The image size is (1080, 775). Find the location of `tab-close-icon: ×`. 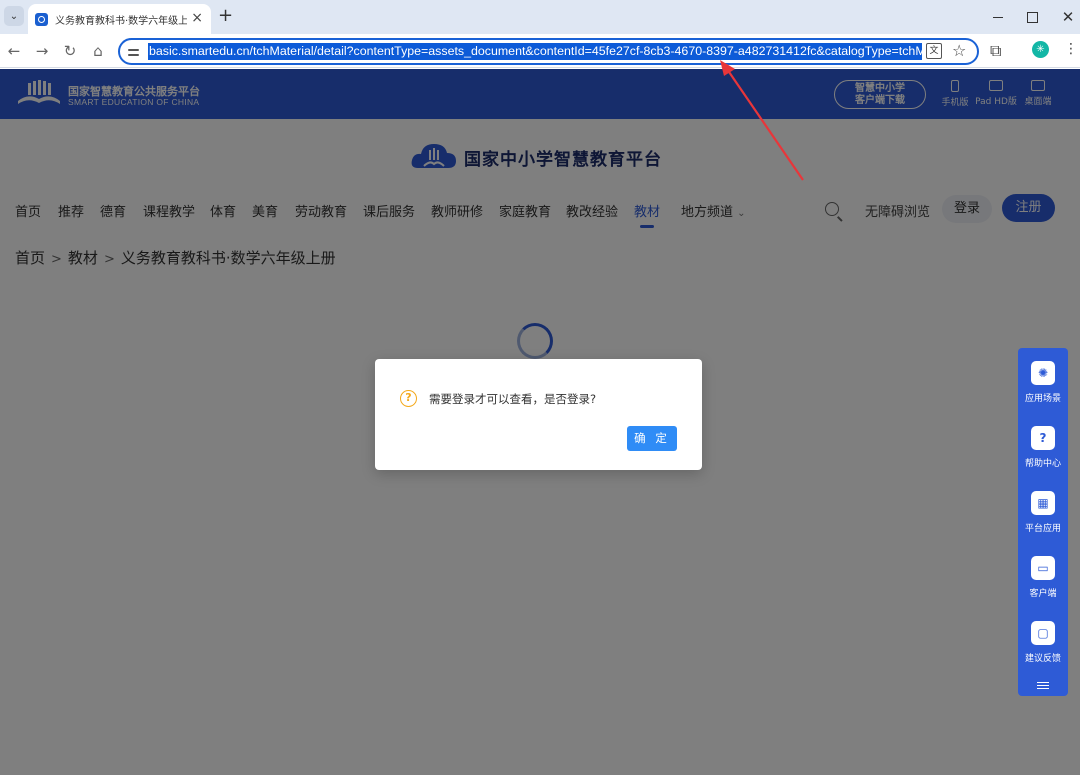

tab-close-icon: × is located at coordinates (197, 18).